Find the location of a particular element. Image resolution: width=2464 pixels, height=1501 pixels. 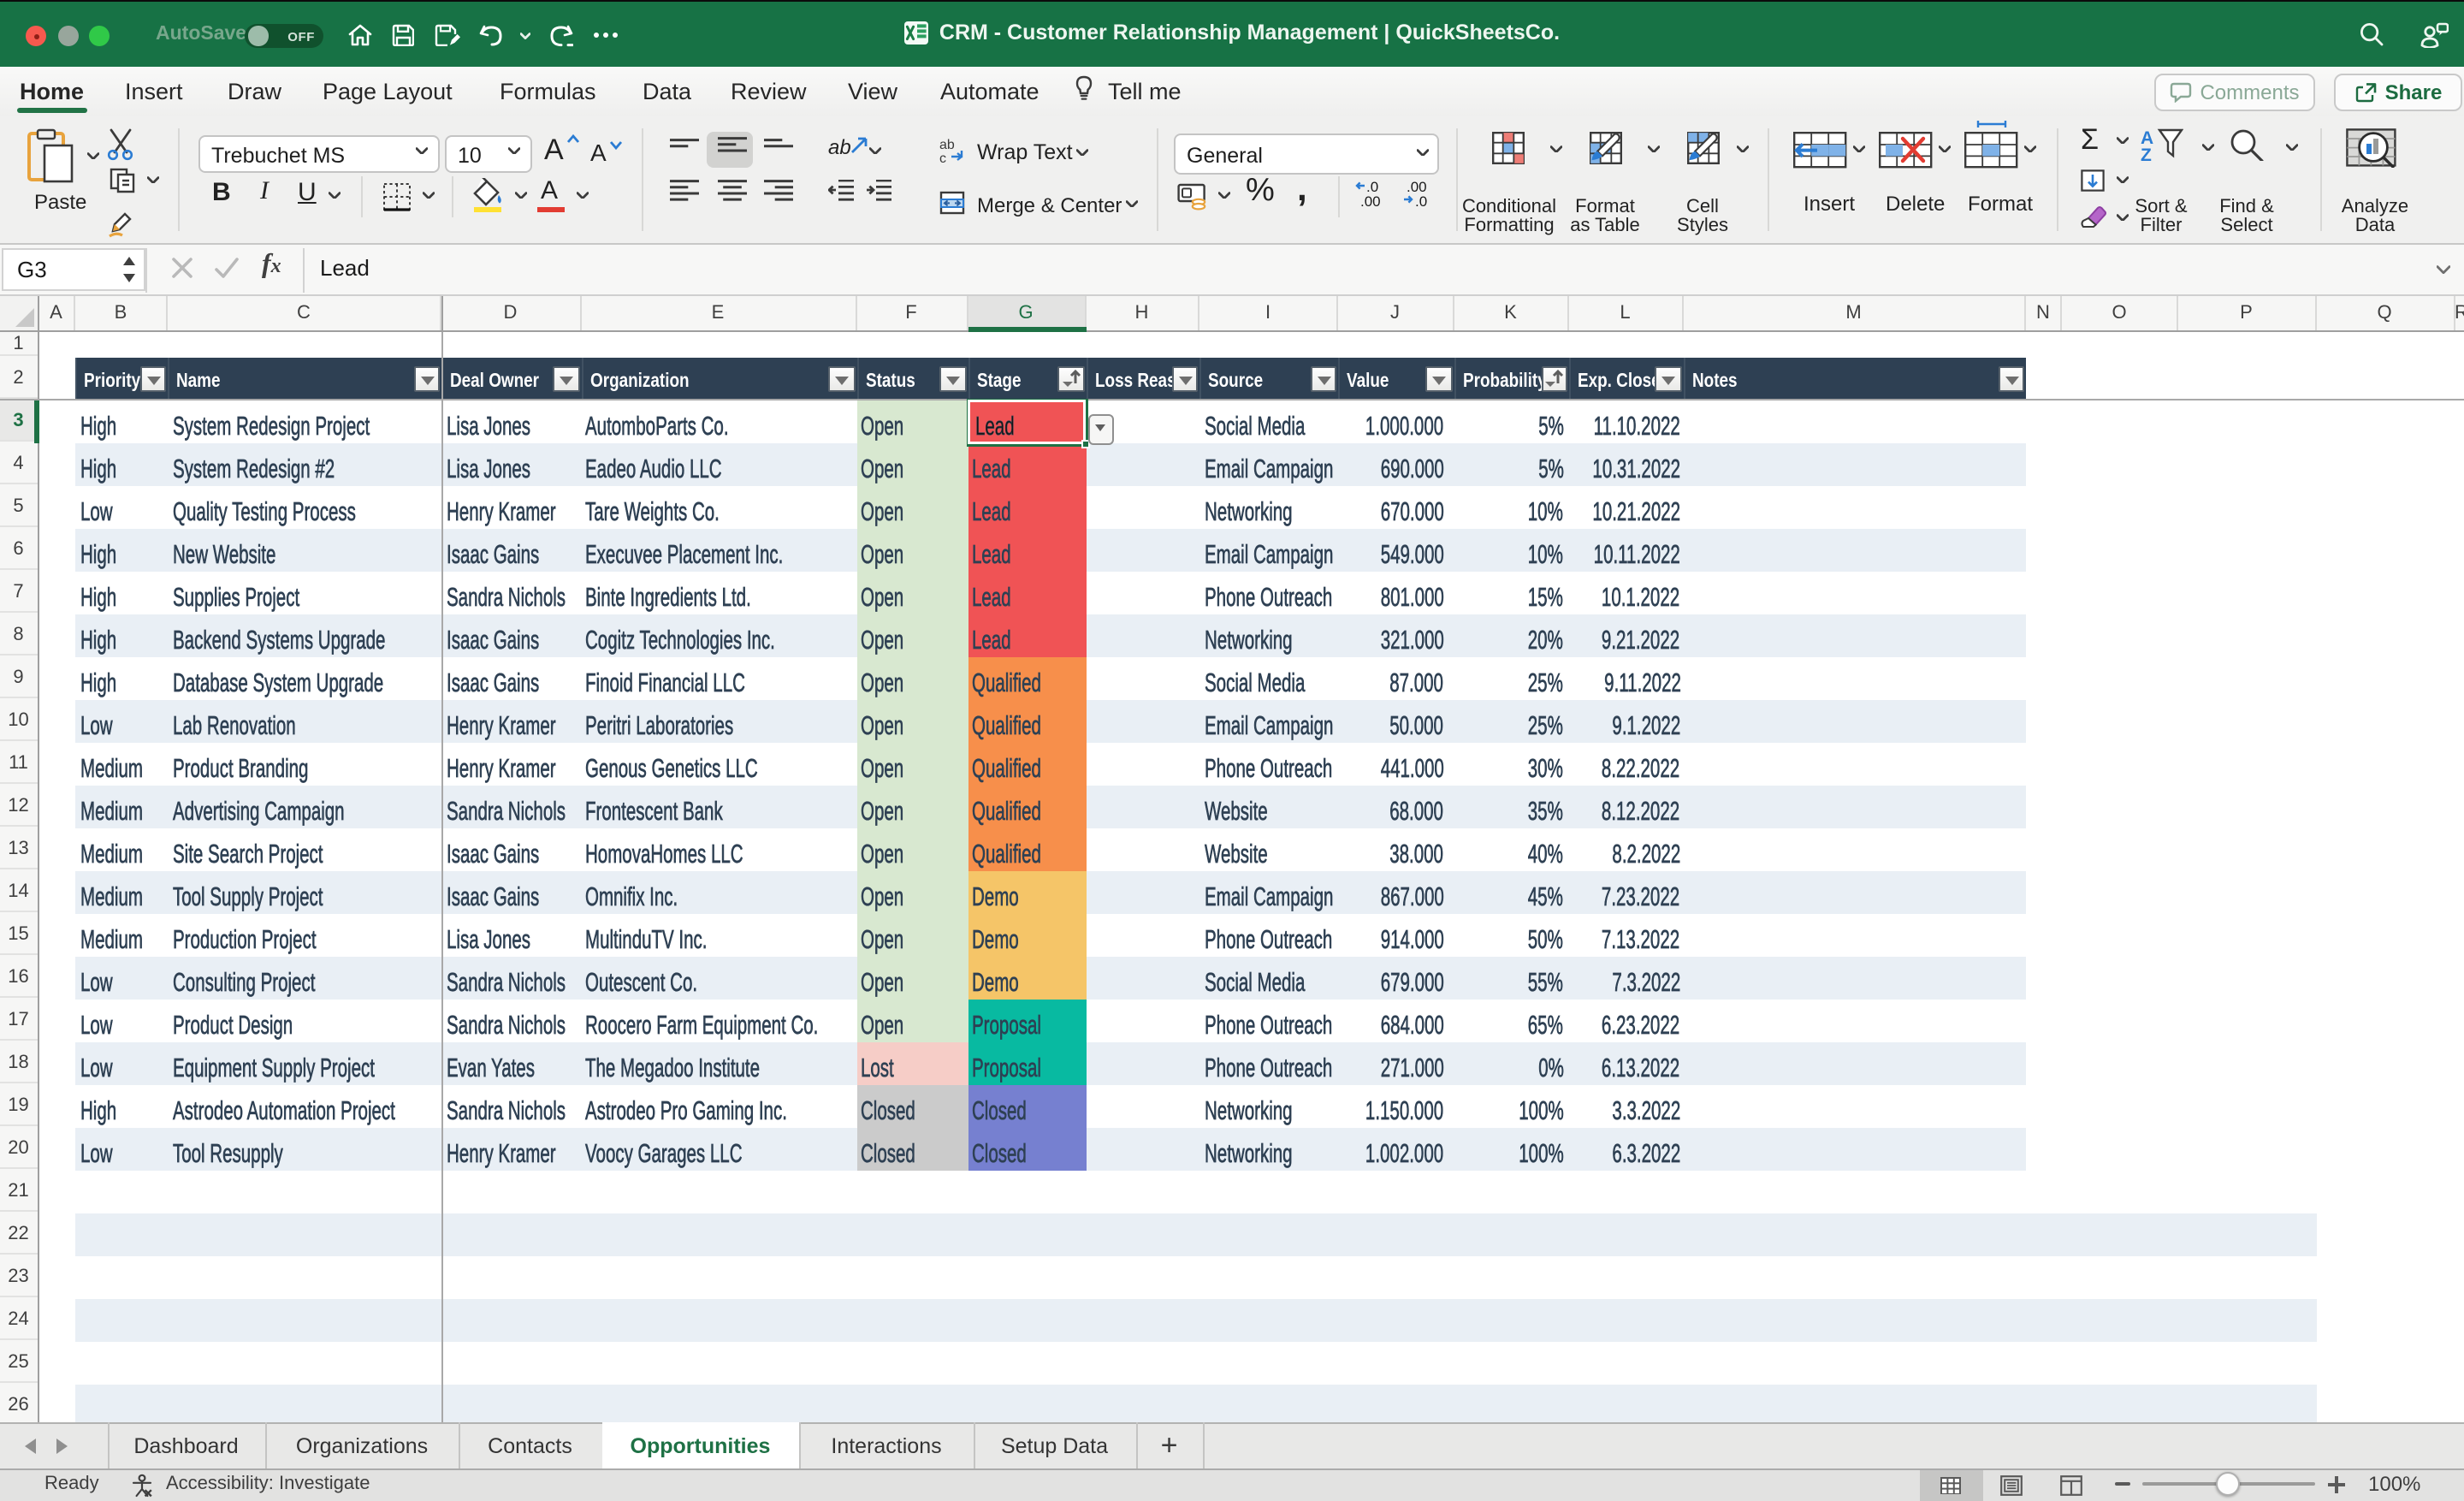

svg-text: c is located at coordinates (942, 157).